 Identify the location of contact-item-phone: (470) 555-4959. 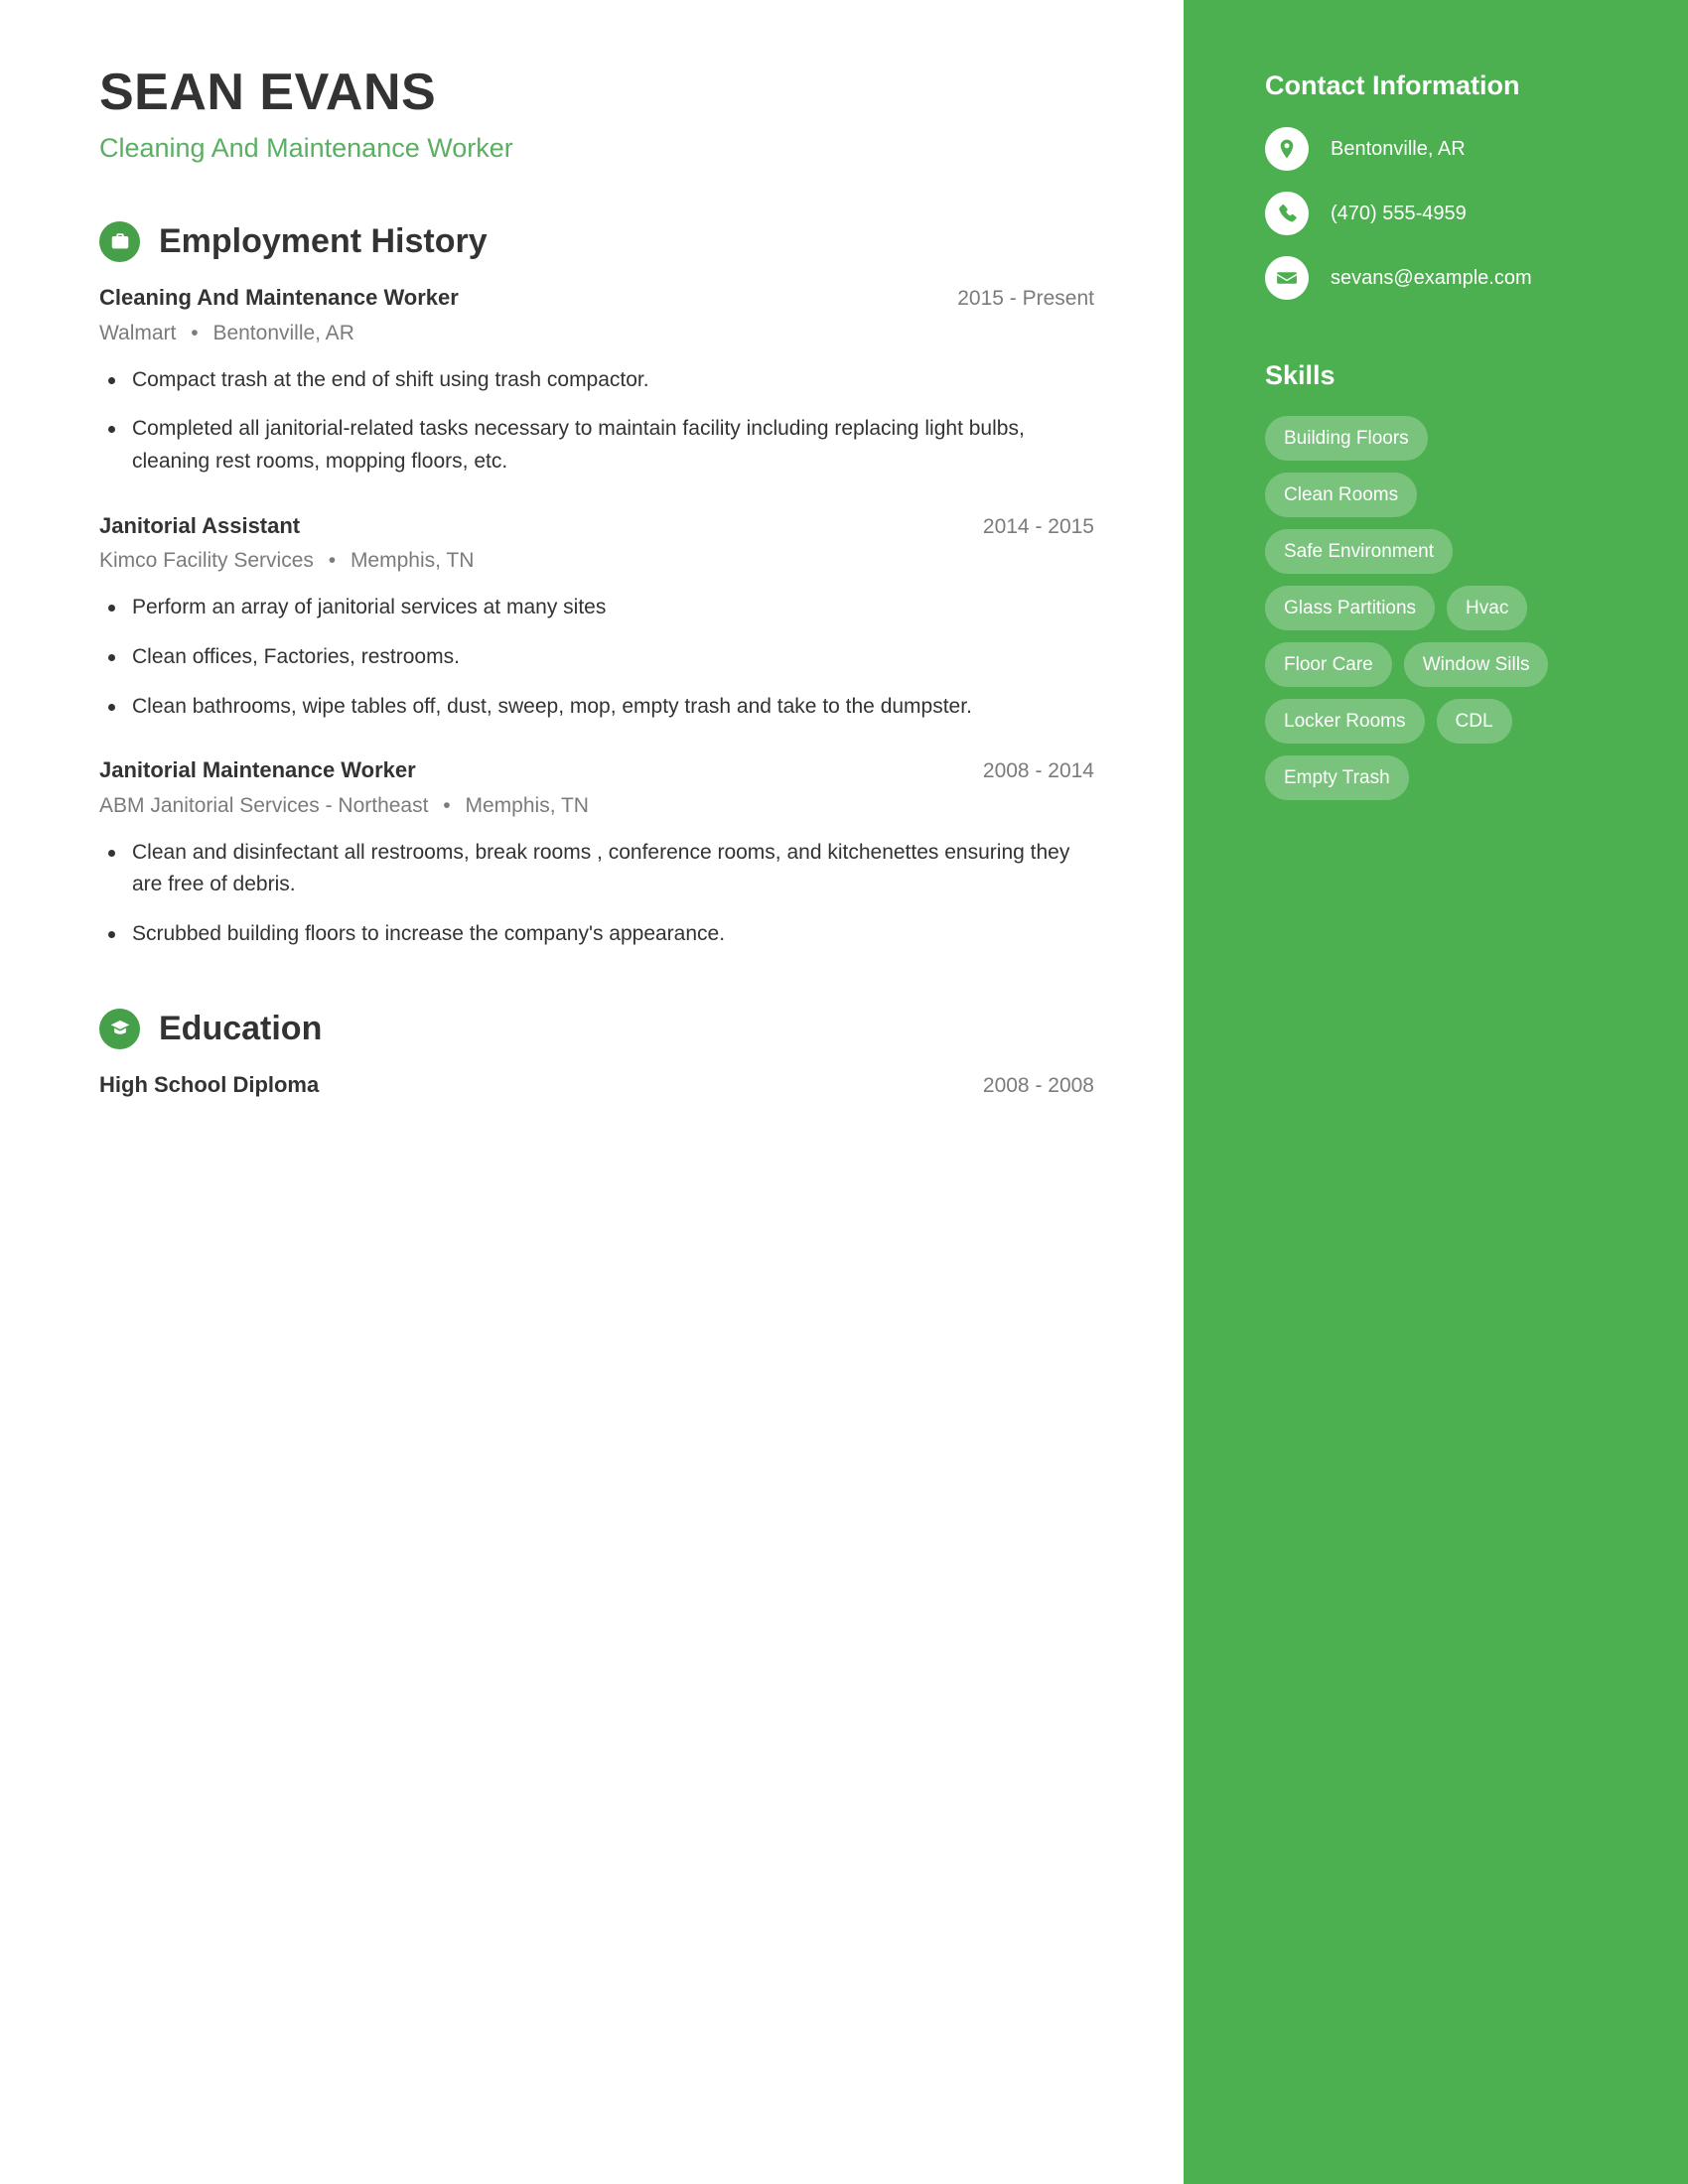
(1446, 214).